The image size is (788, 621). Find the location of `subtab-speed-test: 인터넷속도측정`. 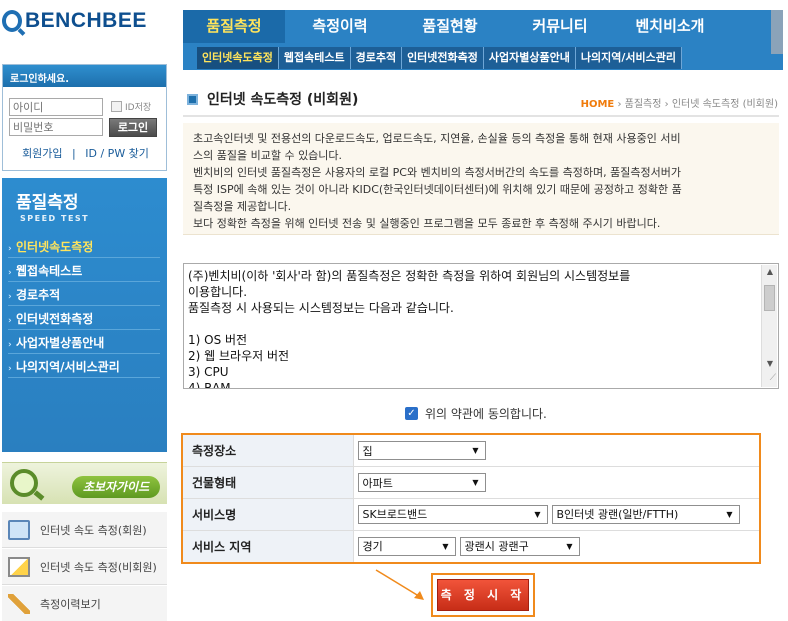

subtab-speed-test: 인터넷속도측정 is located at coordinates (238, 58).